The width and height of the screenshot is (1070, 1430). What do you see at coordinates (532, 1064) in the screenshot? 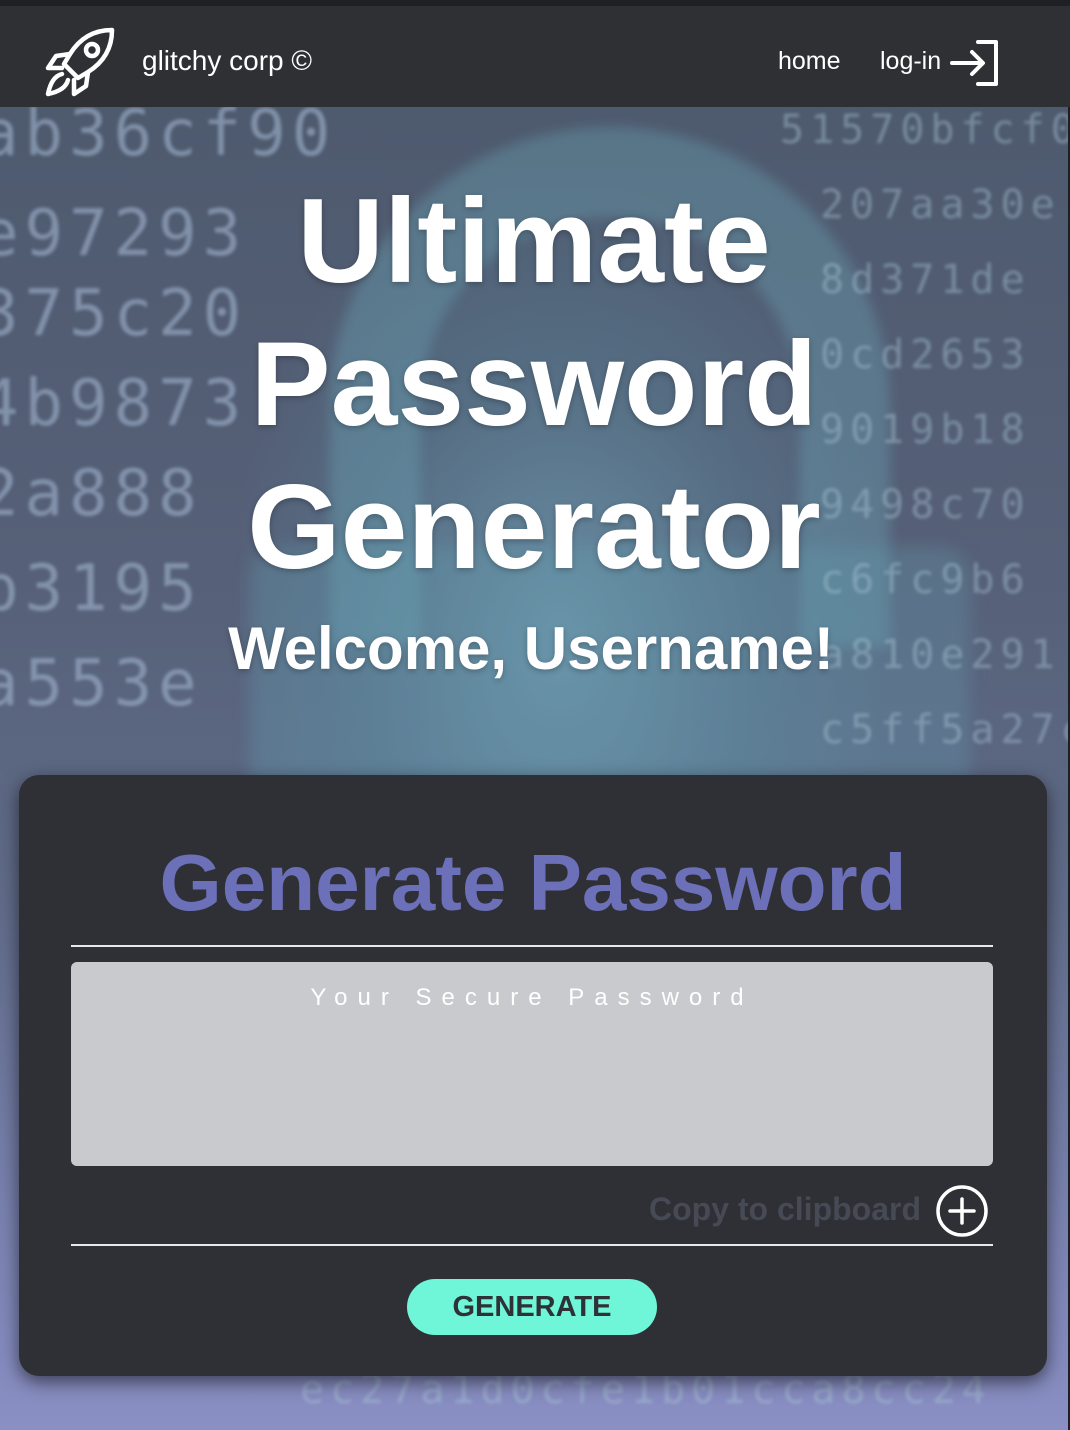
I see `password-output-field` at bounding box center [532, 1064].